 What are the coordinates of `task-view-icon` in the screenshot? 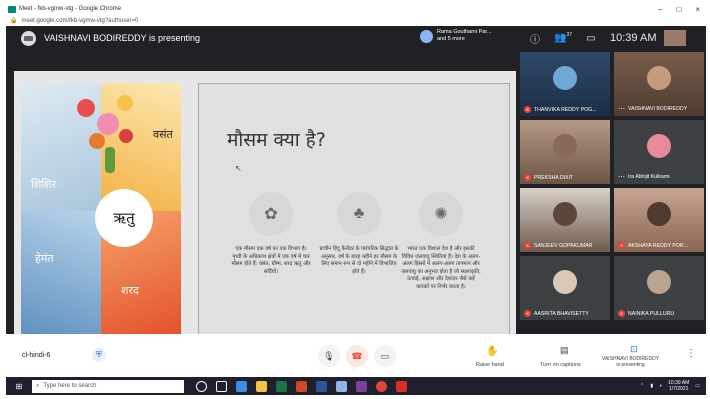 It's located at (221, 386).